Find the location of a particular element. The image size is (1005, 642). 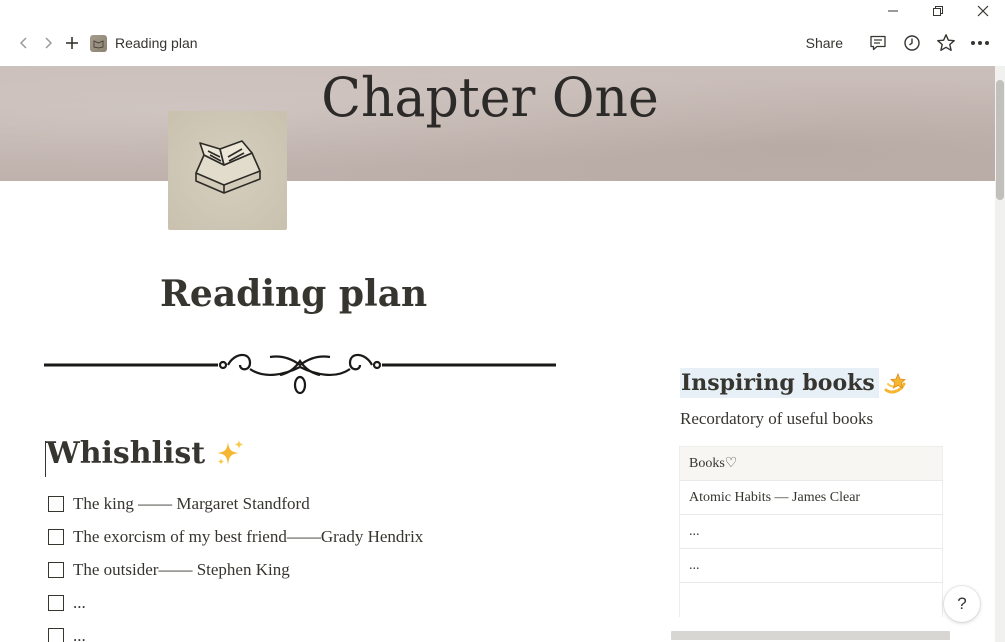

todo-item: The king —— Margaret Standford is located at coordinates (235, 503).